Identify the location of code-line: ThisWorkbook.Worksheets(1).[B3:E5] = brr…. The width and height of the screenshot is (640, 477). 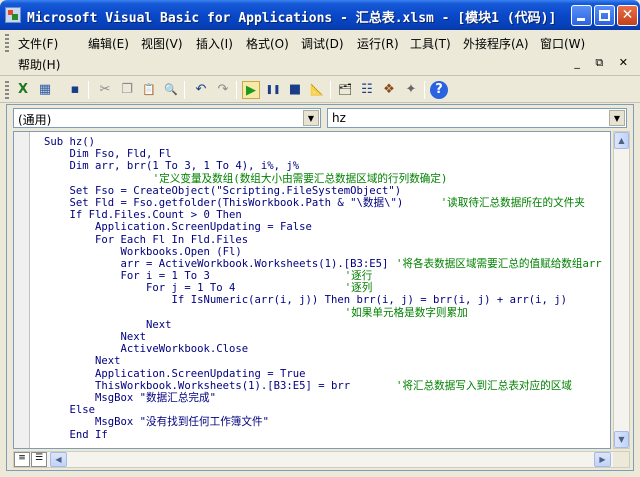
(308, 386).